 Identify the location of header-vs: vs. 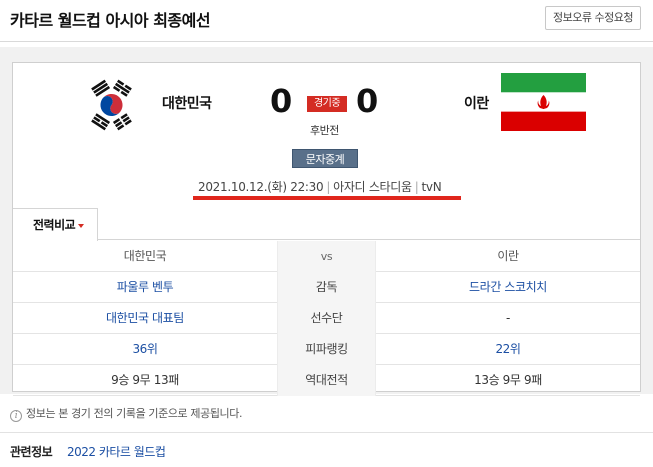
(326, 256).